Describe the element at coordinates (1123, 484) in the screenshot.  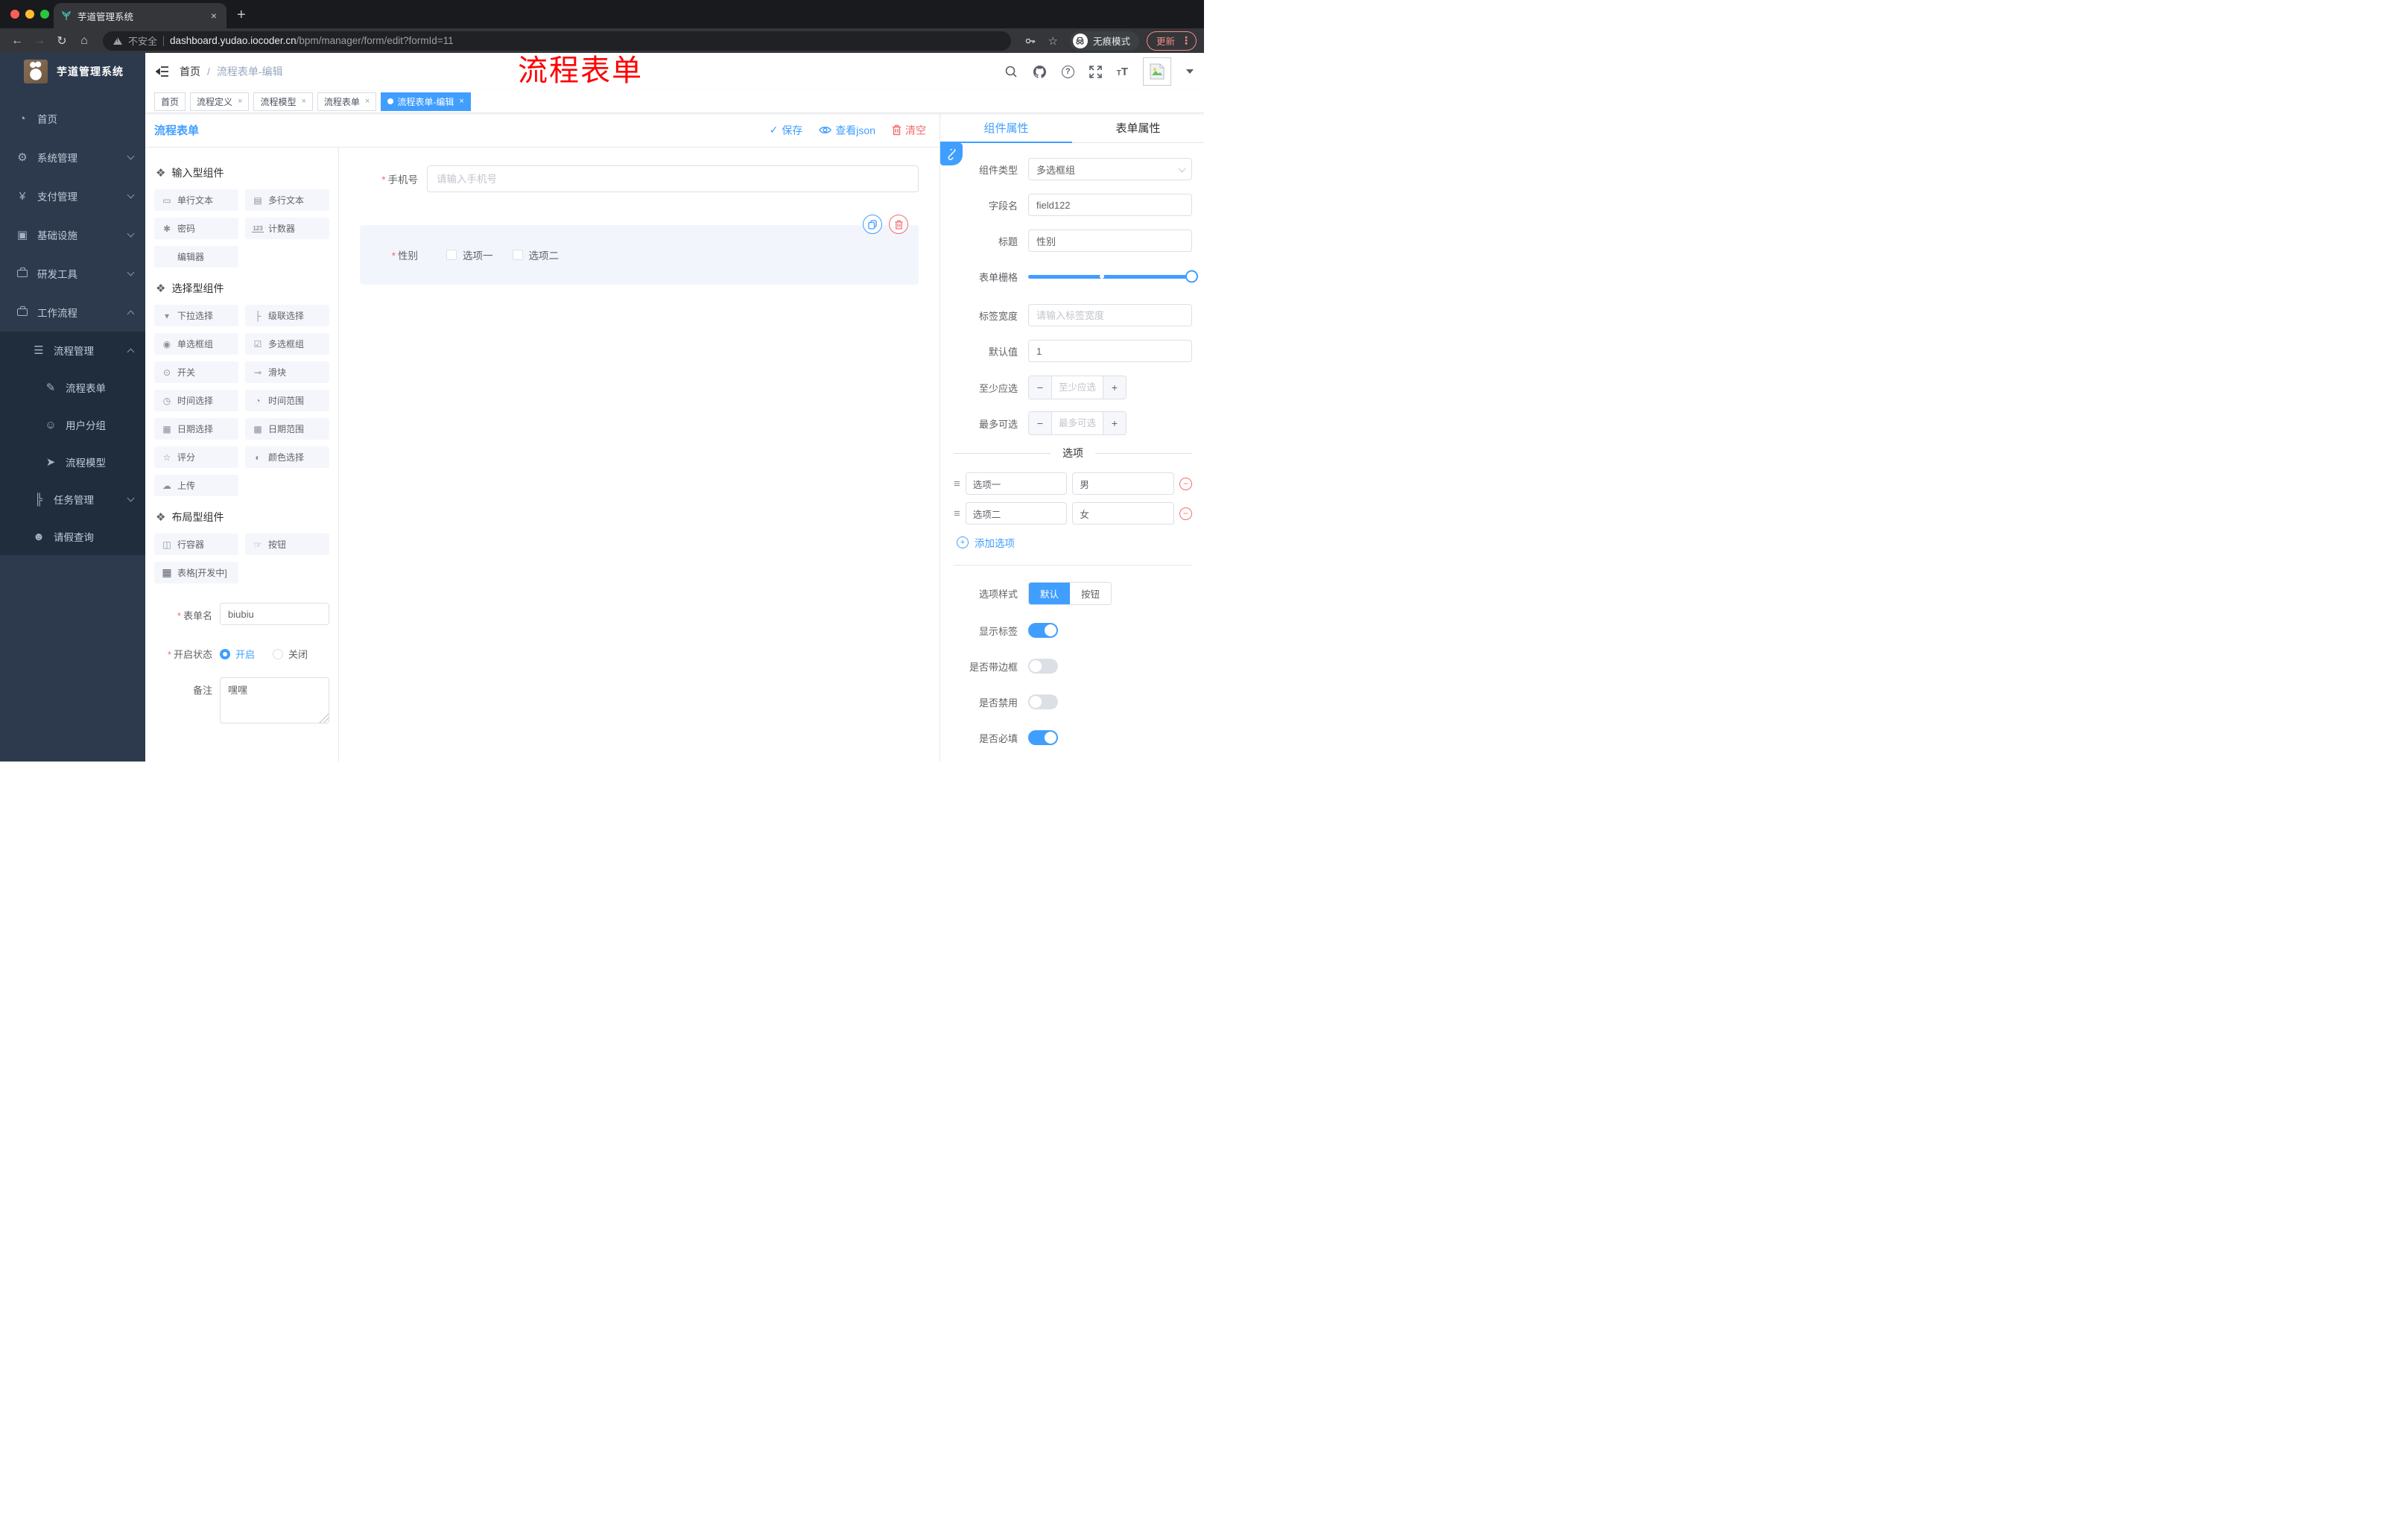
I see `option-1-value-input` at that location.